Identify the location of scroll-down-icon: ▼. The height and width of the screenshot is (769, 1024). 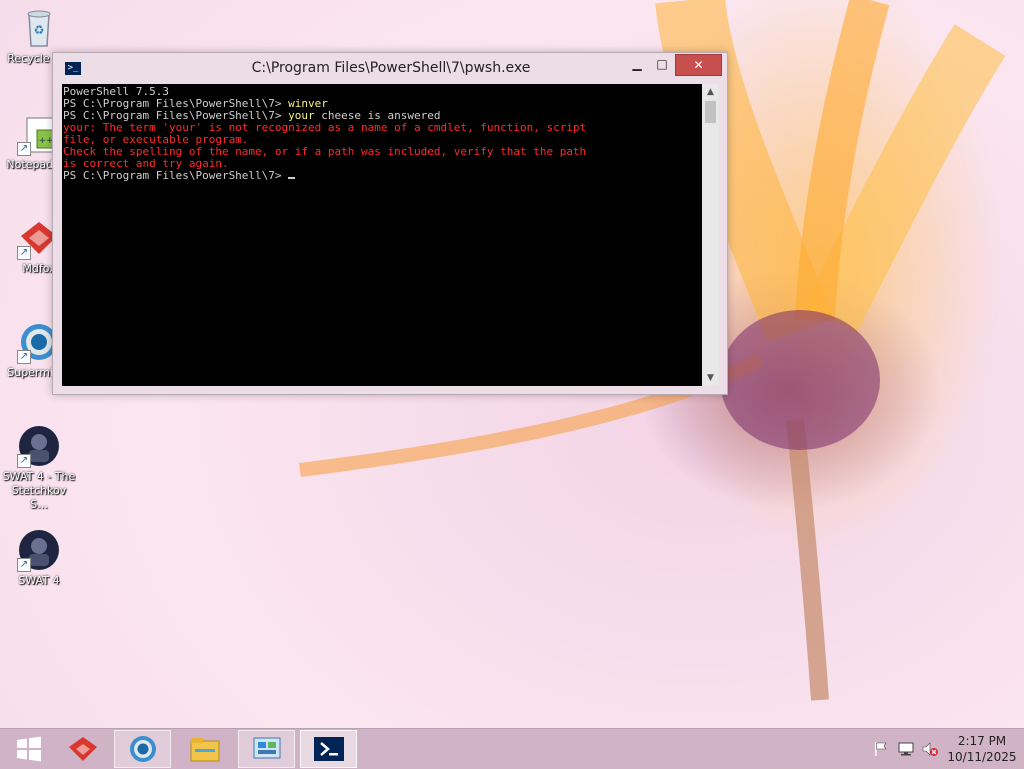
(710, 378).